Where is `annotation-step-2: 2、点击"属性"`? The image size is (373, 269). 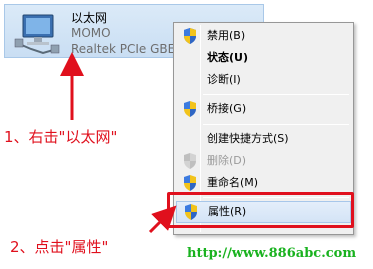
annotation-step-2: 2、点击"属性" is located at coordinates (59, 247).